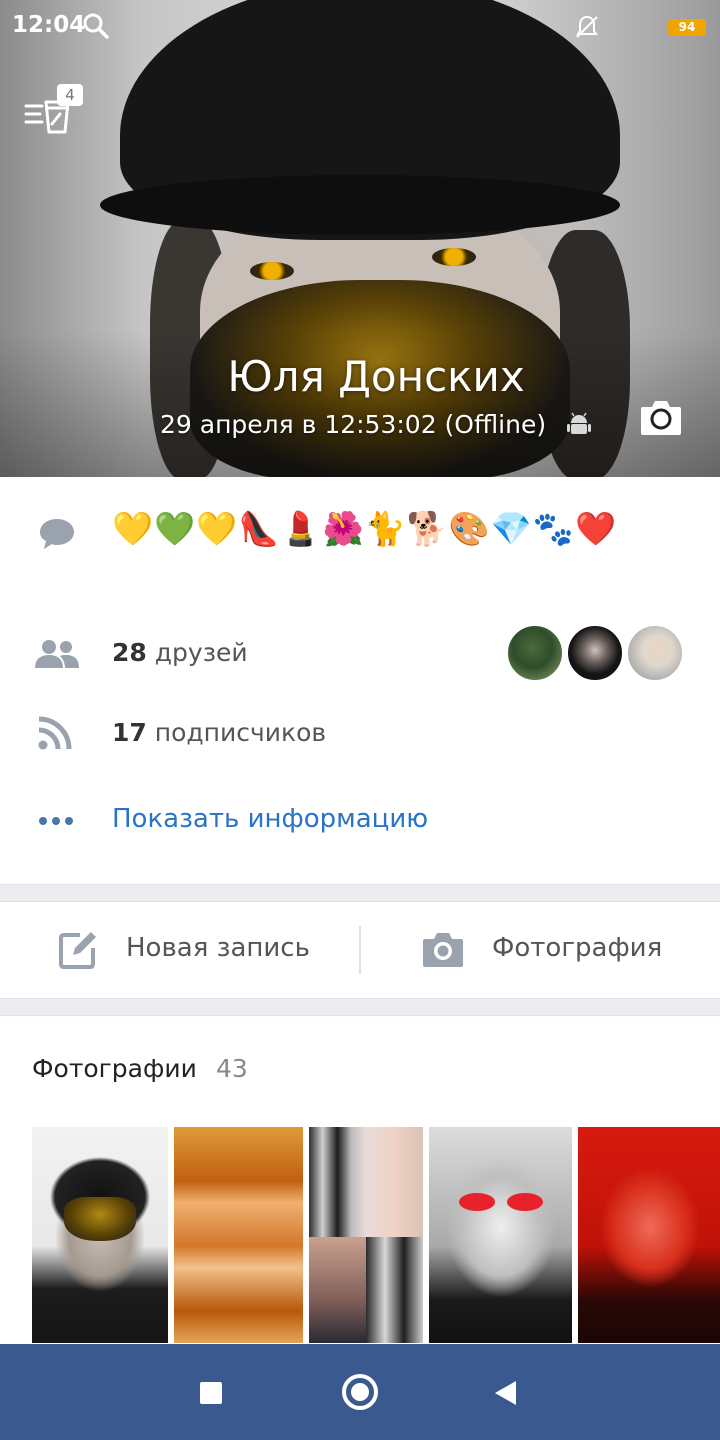  What do you see at coordinates (49, 25) in the screenshot?
I see `status-time: 12:04` at bounding box center [49, 25].